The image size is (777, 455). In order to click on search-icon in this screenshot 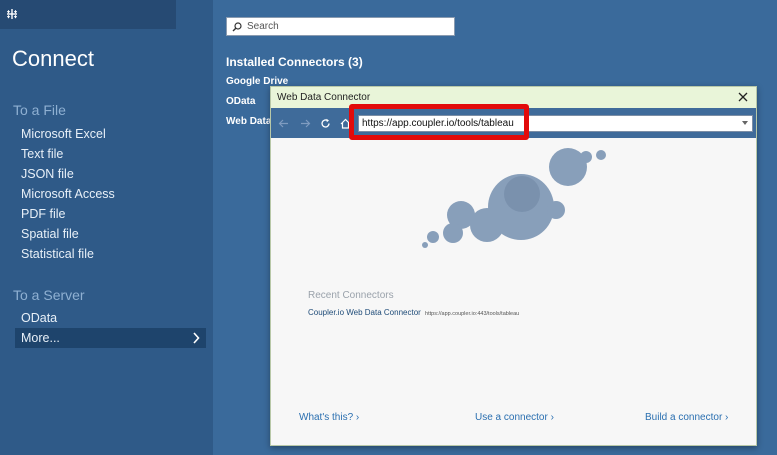, I will do `click(237, 27)`.